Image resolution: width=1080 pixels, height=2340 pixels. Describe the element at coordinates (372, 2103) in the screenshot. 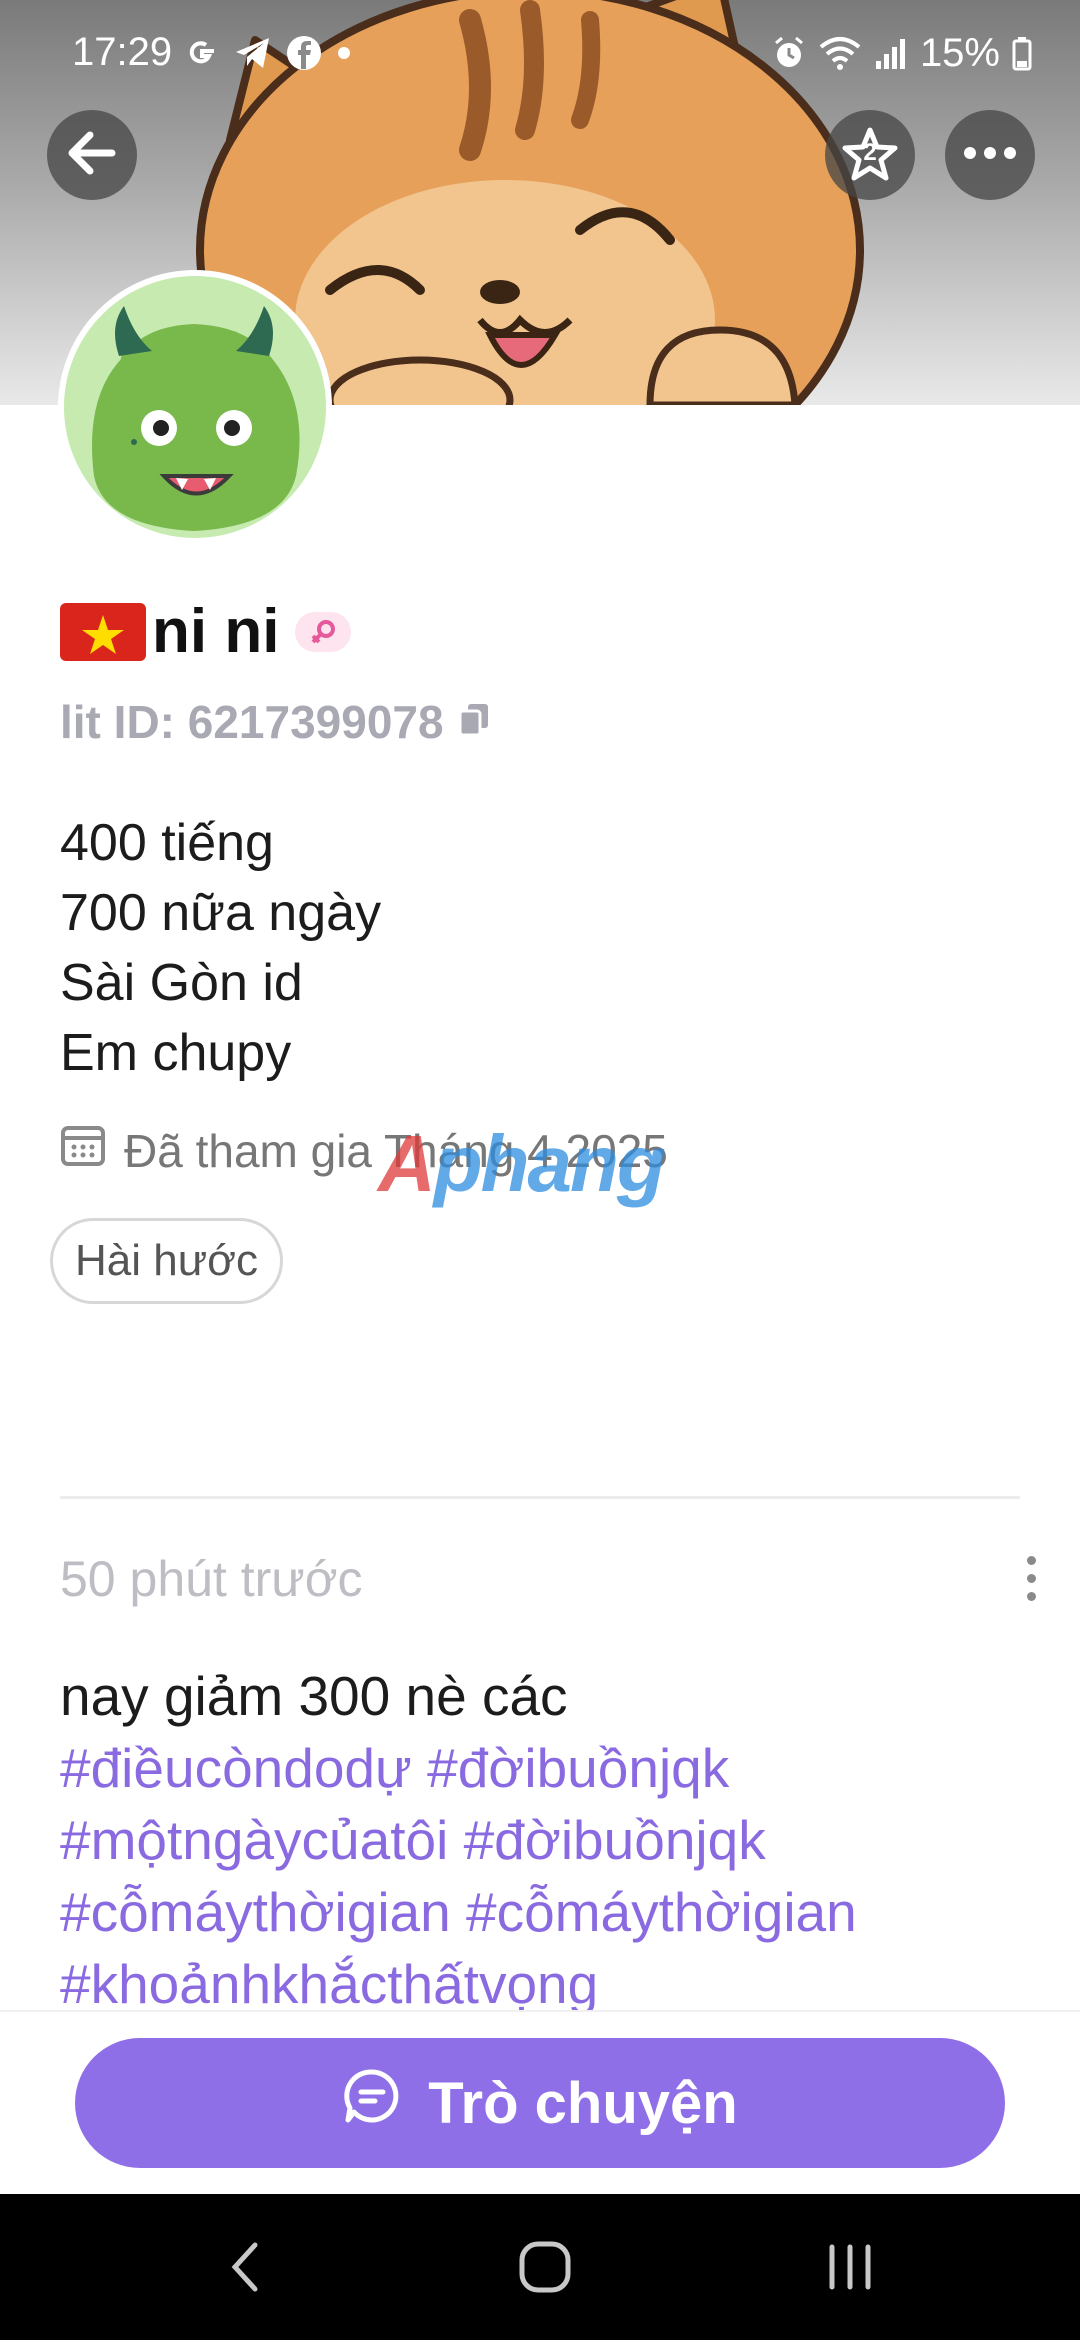

I see `chat-bubble-icon` at that location.